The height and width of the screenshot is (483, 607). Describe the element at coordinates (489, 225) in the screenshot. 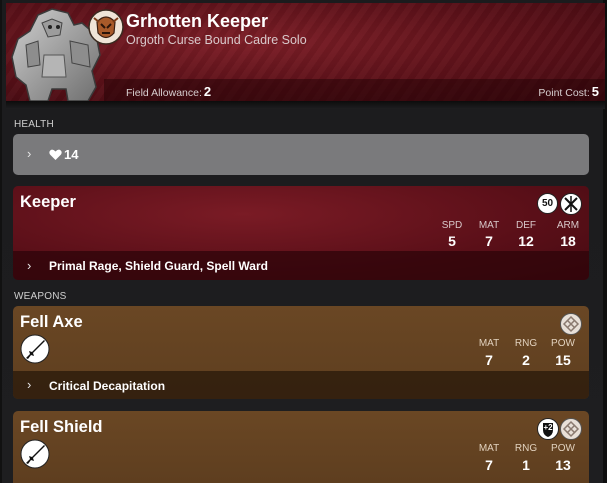

I see `stat-mat-label: MAT` at that location.